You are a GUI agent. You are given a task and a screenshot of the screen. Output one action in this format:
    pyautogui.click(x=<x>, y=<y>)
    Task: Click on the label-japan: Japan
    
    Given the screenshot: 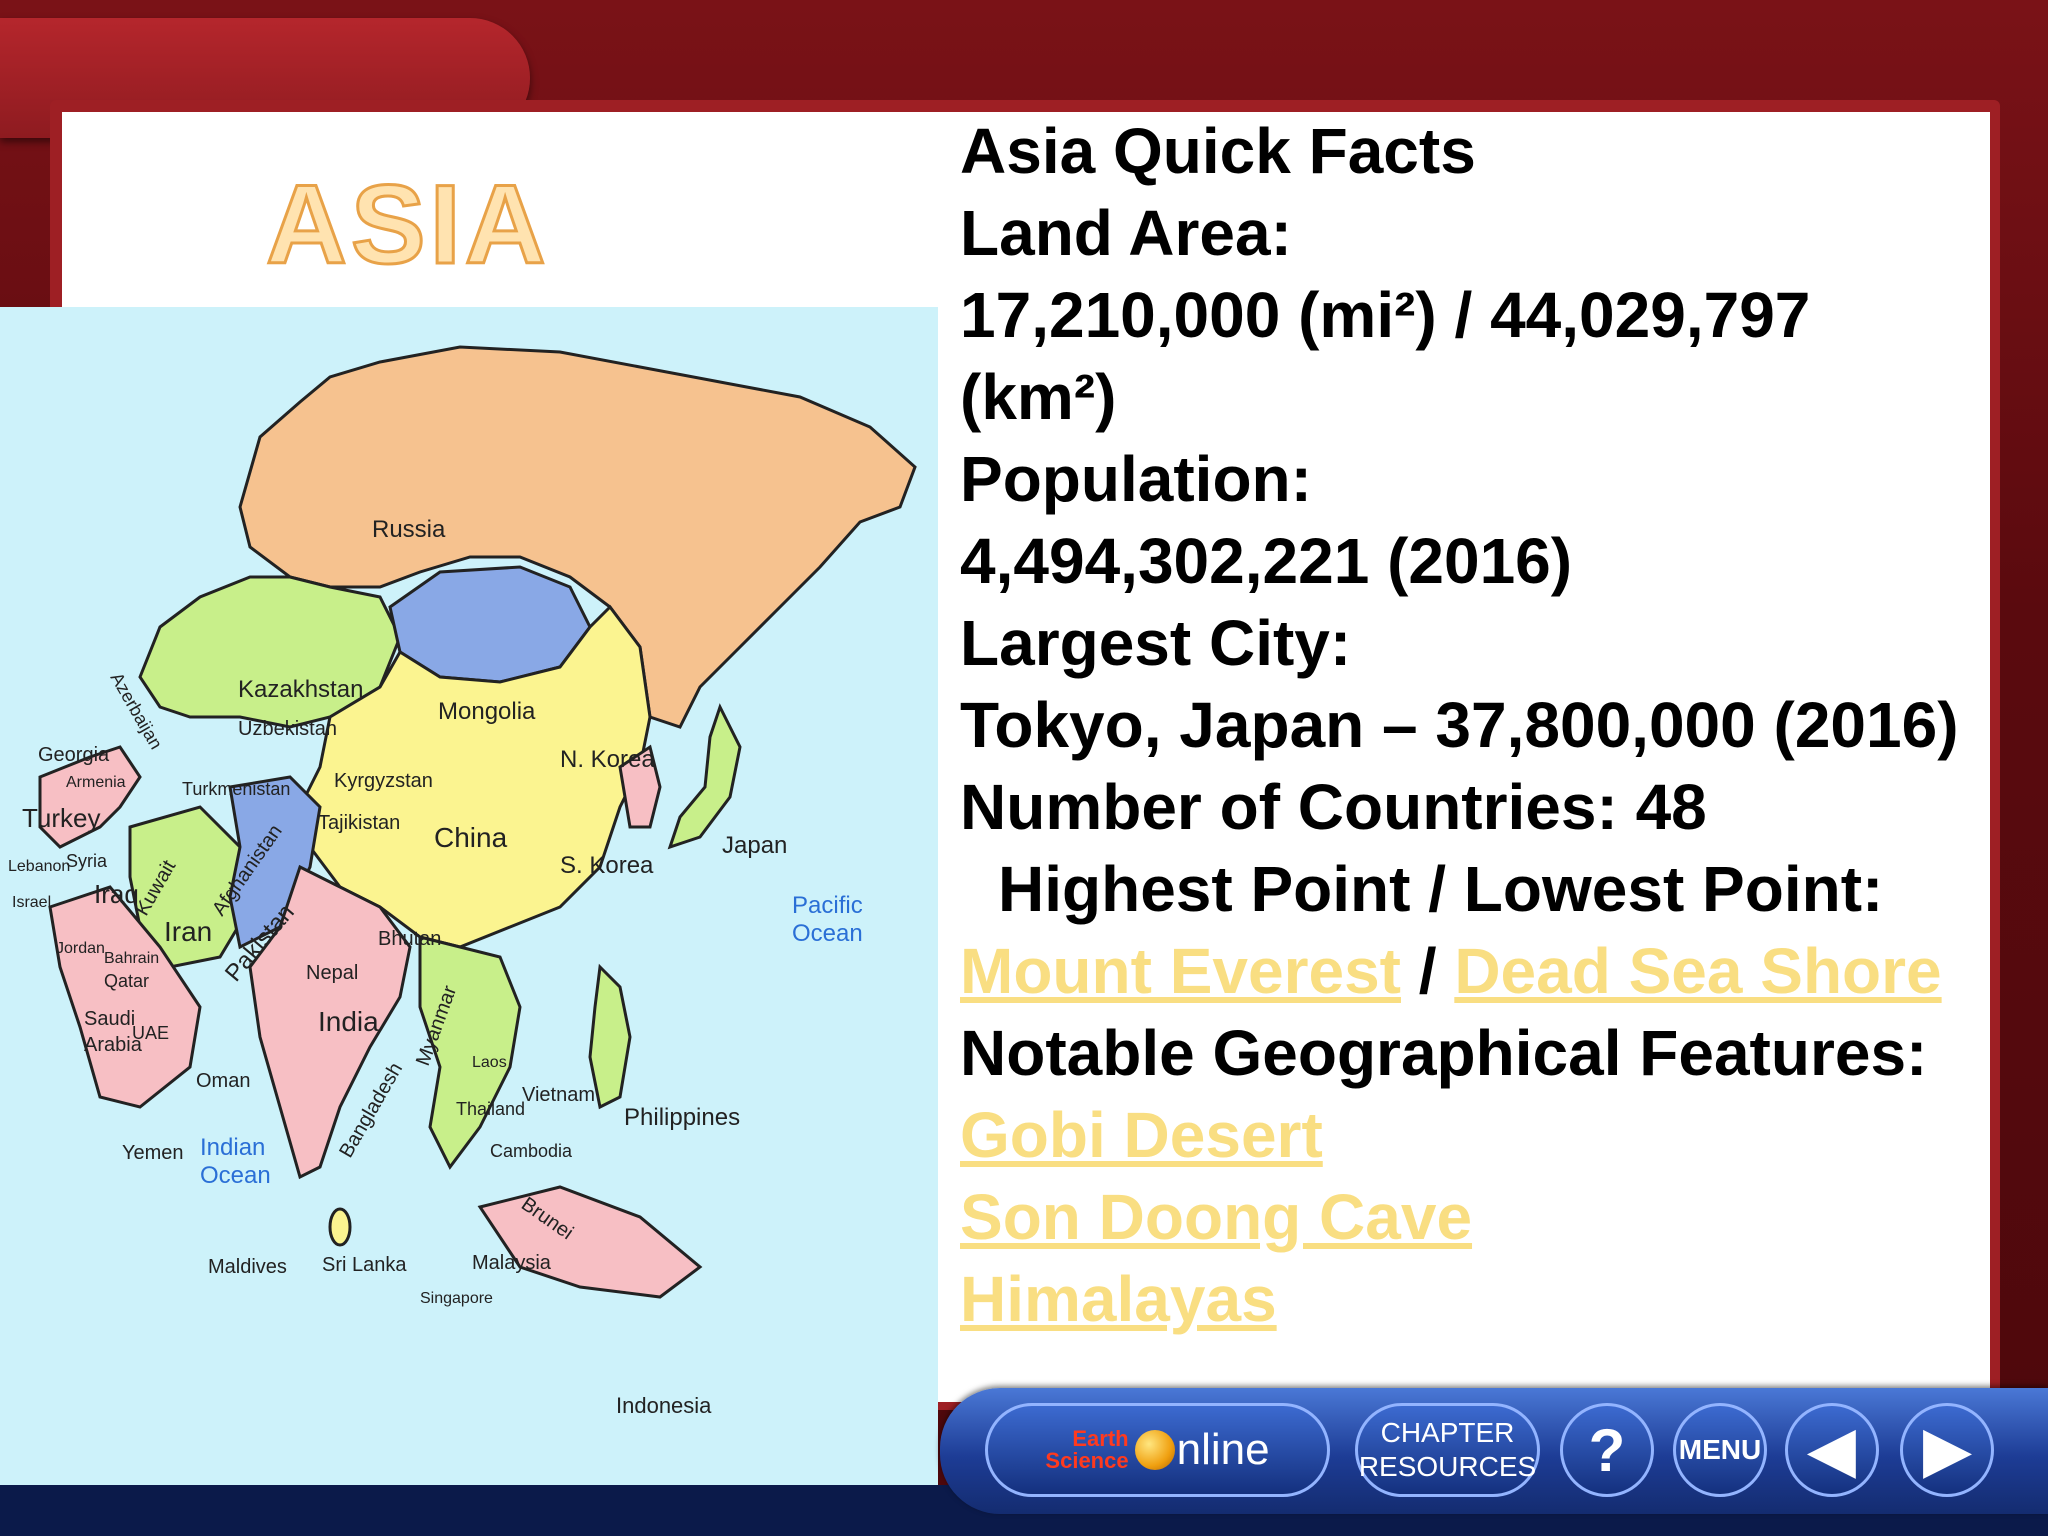 What is the action you would take?
    pyautogui.click(x=754, y=845)
    